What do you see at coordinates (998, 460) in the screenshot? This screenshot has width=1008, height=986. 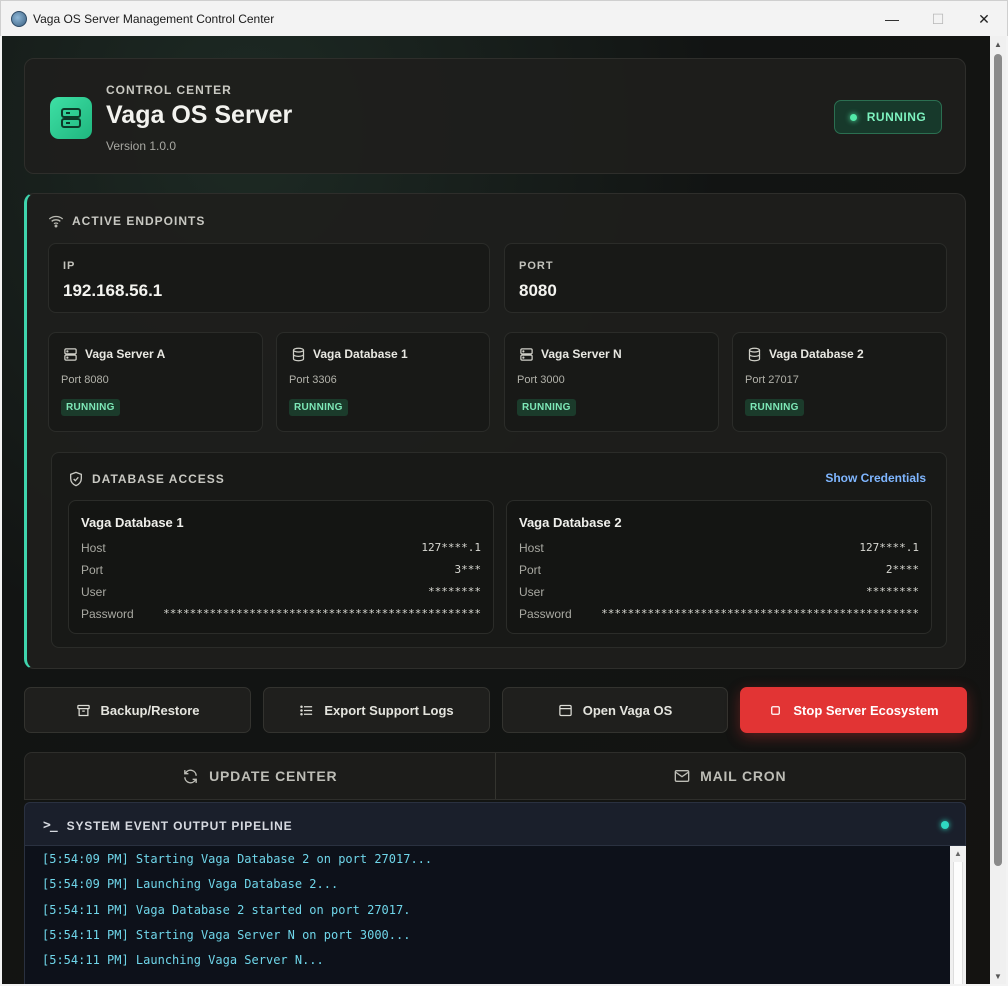 I see `window-scroll-thumb` at bounding box center [998, 460].